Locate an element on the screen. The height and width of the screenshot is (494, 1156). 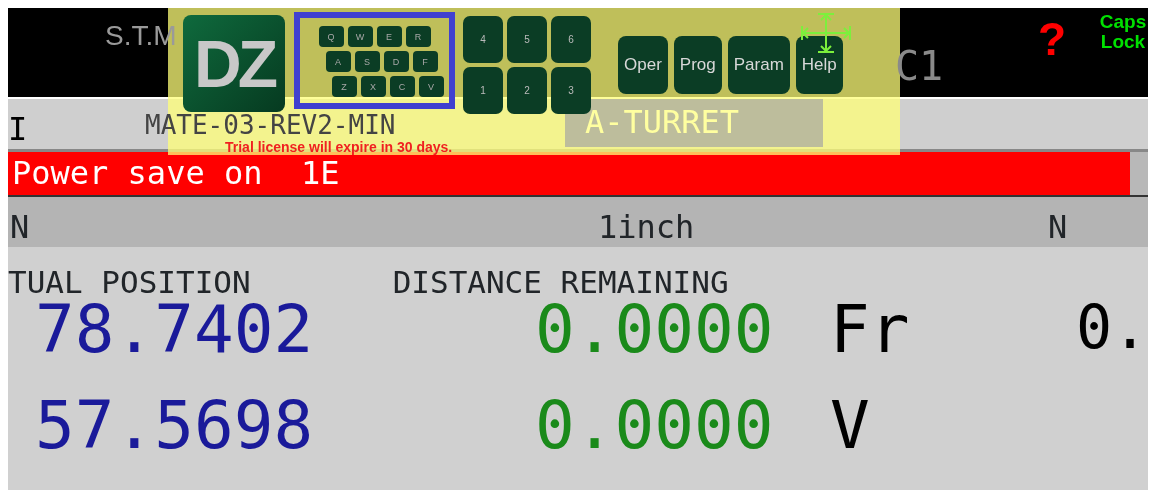
keycap: X is located at coordinates (373, 86).